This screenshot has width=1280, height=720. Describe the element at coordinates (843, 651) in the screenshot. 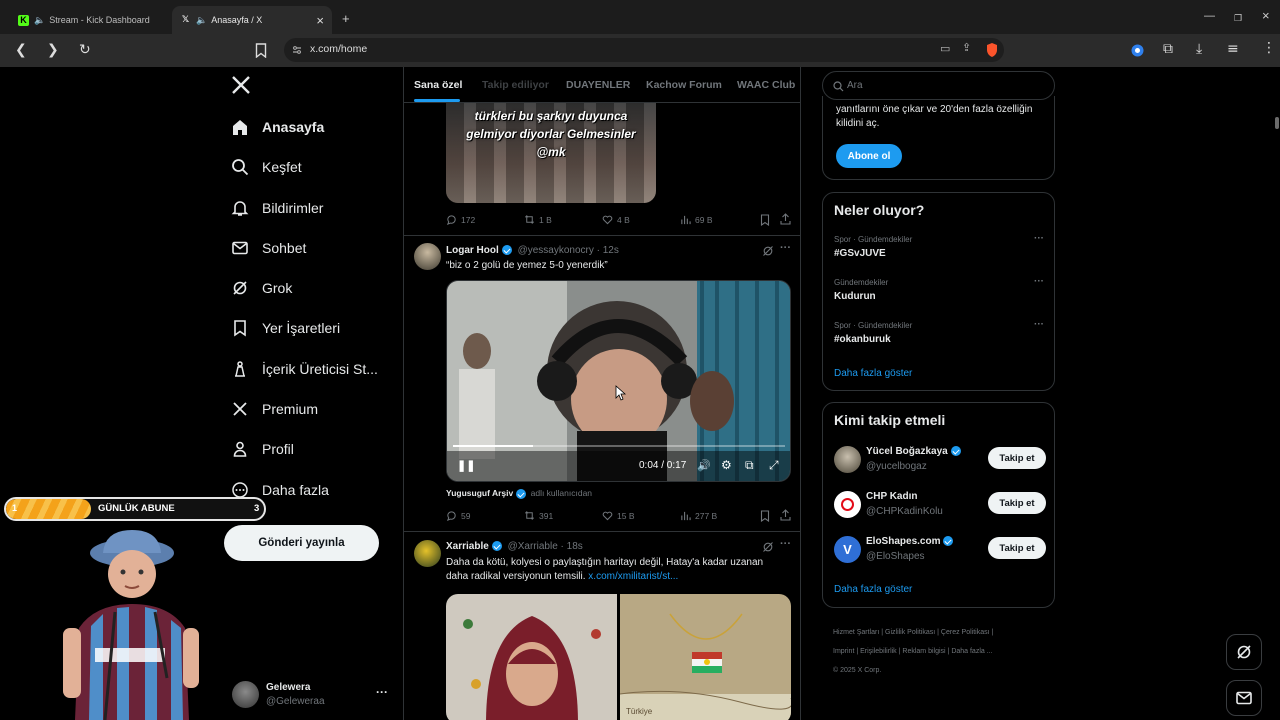

I see `footer-link: Imprint` at that location.